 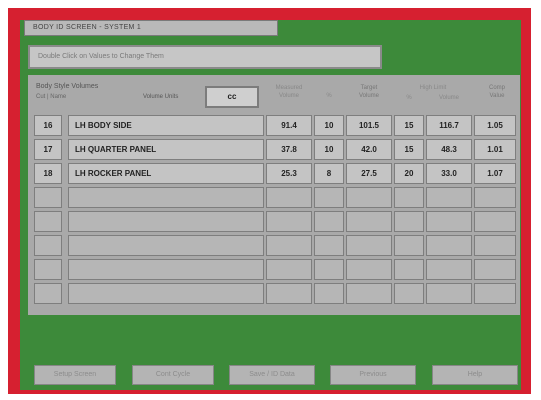 What do you see at coordinates (48, 173) in the screenshot?
I see `row-id-cell: 18` at bounding box center [48, 173].